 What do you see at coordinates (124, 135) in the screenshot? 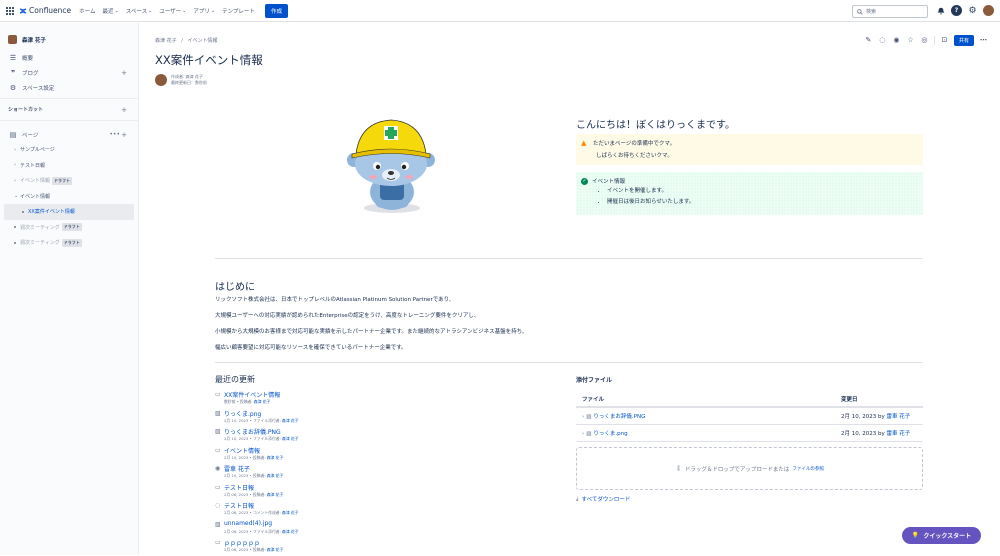
I see `add-page-icon: +` at bounding box center [124, 135].